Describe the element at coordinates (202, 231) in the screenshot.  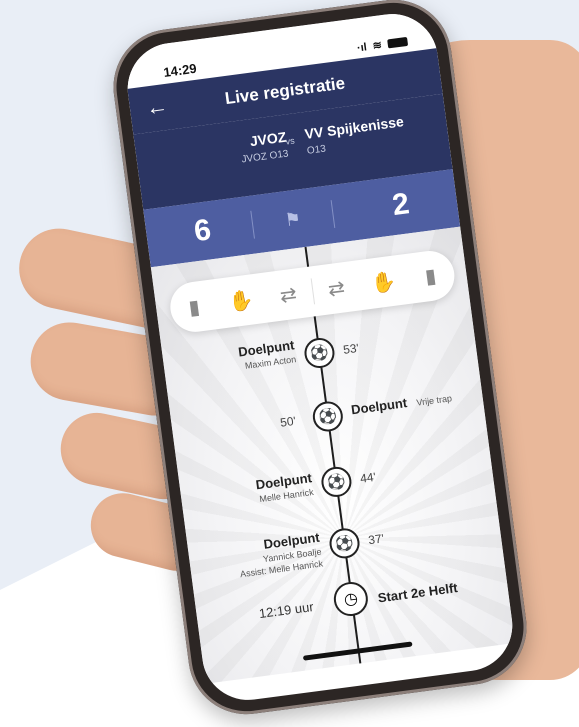
I see `home-score: 6` at that location.